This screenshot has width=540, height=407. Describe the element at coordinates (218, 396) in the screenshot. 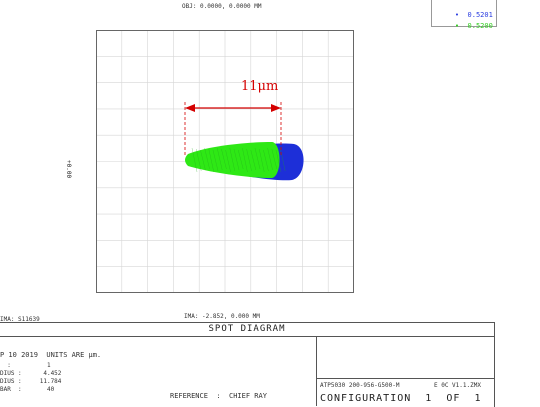

I see `info-reference: REFERENCE : CHIEF RAY` at that location.